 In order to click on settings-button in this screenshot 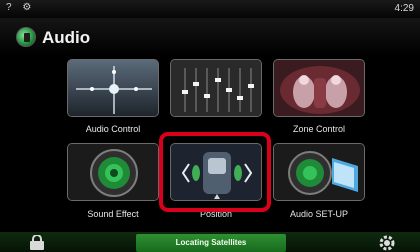, I will do `click(387, 243)`.